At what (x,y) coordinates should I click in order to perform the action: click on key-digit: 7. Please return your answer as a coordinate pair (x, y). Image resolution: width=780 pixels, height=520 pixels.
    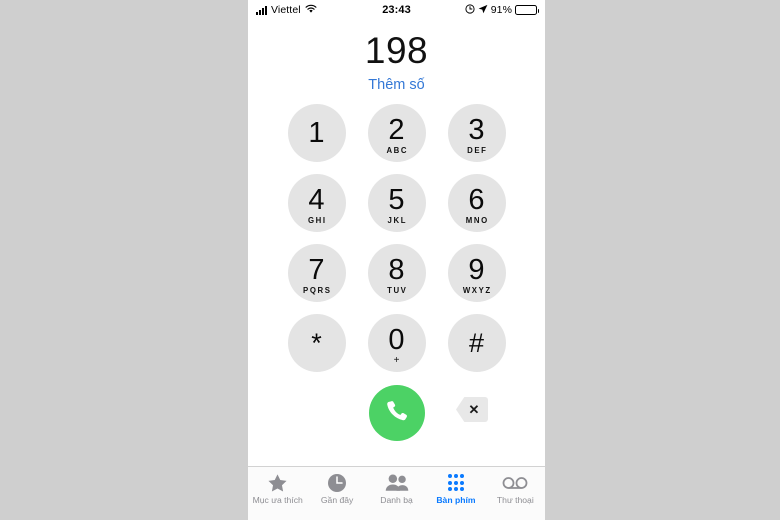
    Looking at the image, I should click on (316, 270).